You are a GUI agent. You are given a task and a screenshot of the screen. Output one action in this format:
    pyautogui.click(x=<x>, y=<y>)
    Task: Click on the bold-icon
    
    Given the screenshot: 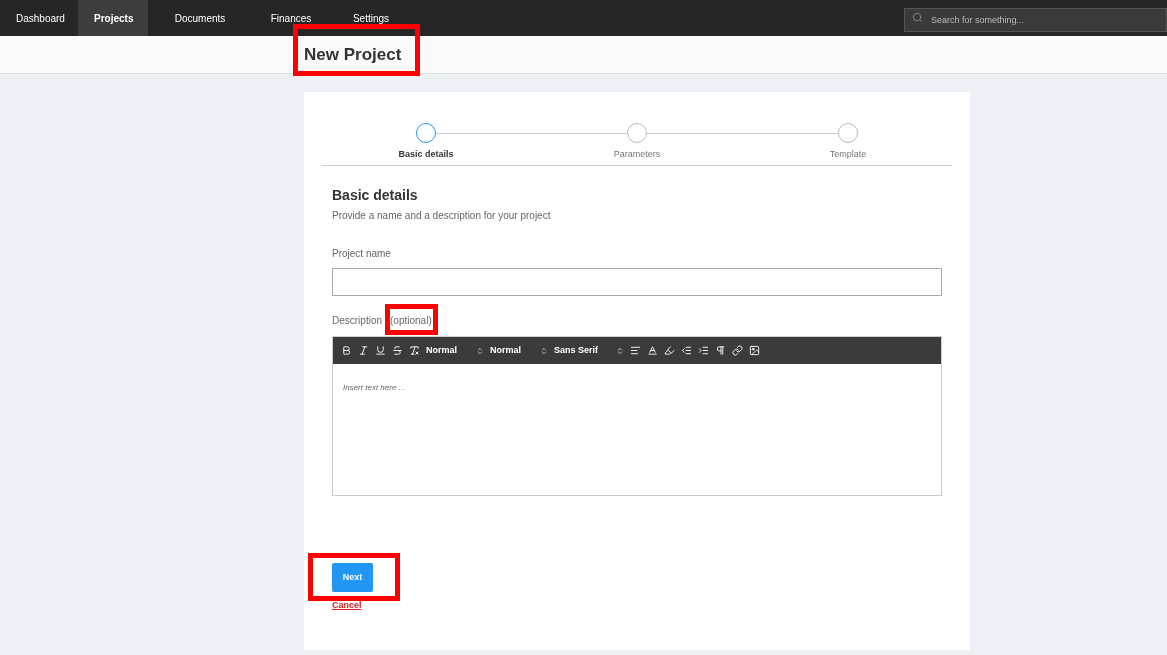 What is the action you would take?
    pyautogui.click(x=346, y=350)
    